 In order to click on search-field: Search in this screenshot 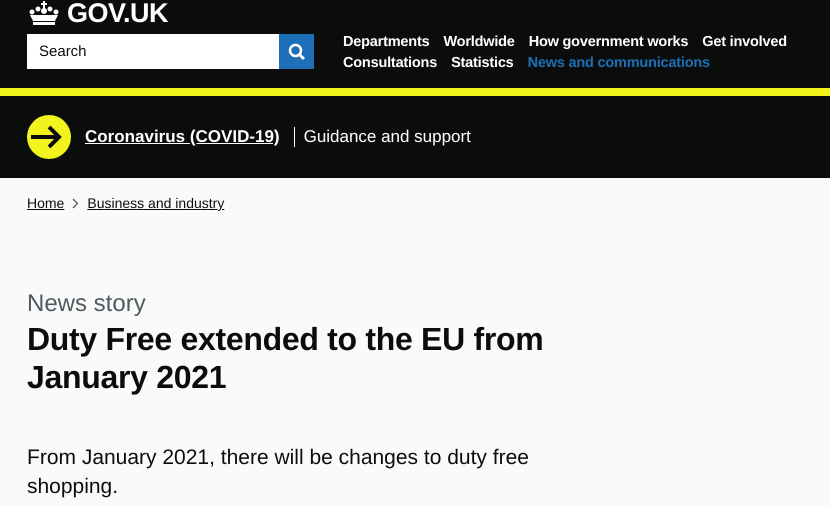, I will do `click(153, 51)`.